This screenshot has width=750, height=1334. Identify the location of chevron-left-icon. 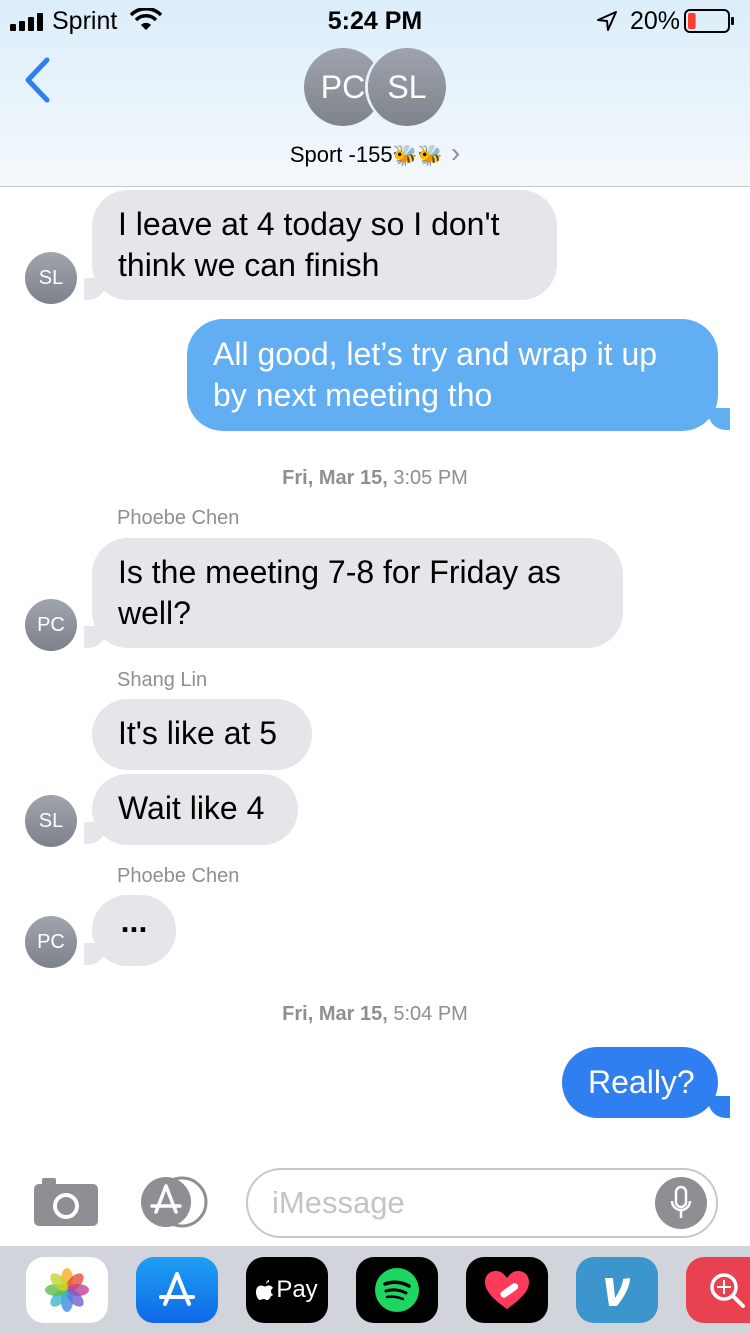
(37, 80).